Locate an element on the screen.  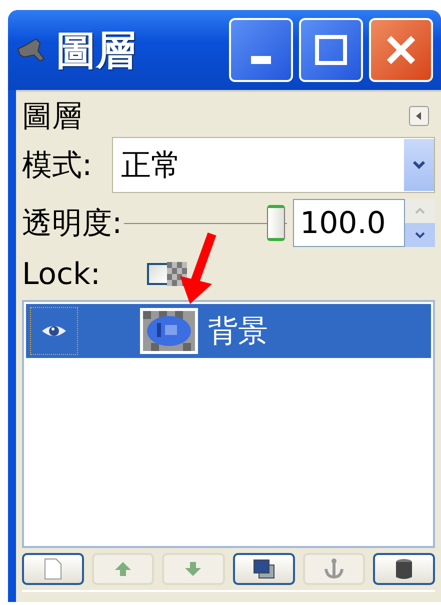
opacity-slider is located at coordinates (205, 223).